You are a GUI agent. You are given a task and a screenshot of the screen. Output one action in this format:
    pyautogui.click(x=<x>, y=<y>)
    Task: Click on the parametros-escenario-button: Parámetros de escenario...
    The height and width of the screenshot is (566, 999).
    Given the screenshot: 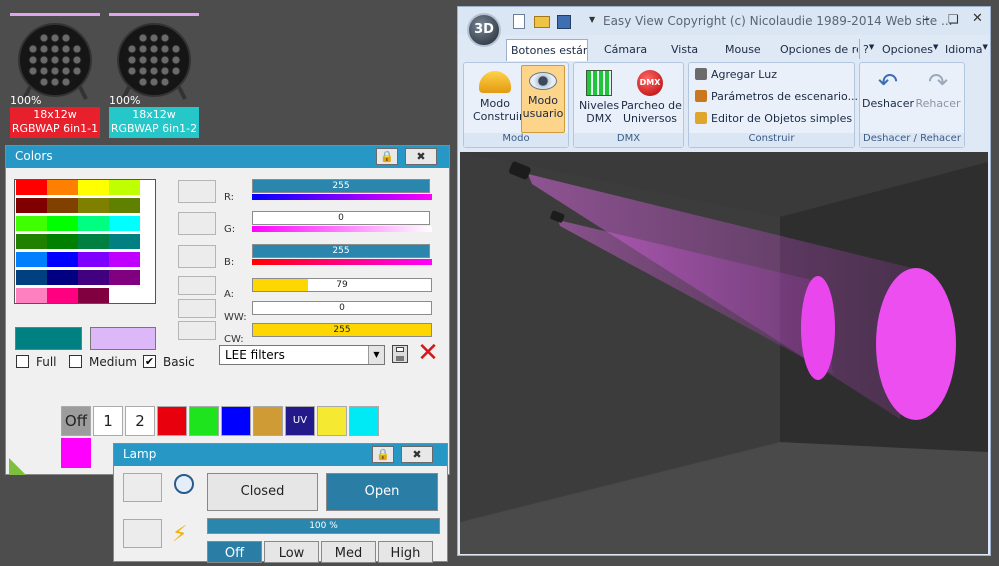 What is the action you would take?
    pyautogui.click(x=776, y=96)
    